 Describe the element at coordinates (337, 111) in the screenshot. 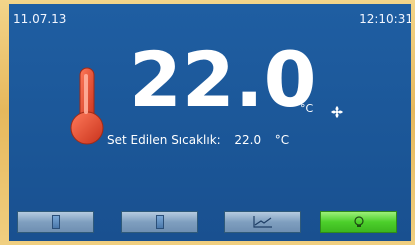

I see `fan-icon` at that location.